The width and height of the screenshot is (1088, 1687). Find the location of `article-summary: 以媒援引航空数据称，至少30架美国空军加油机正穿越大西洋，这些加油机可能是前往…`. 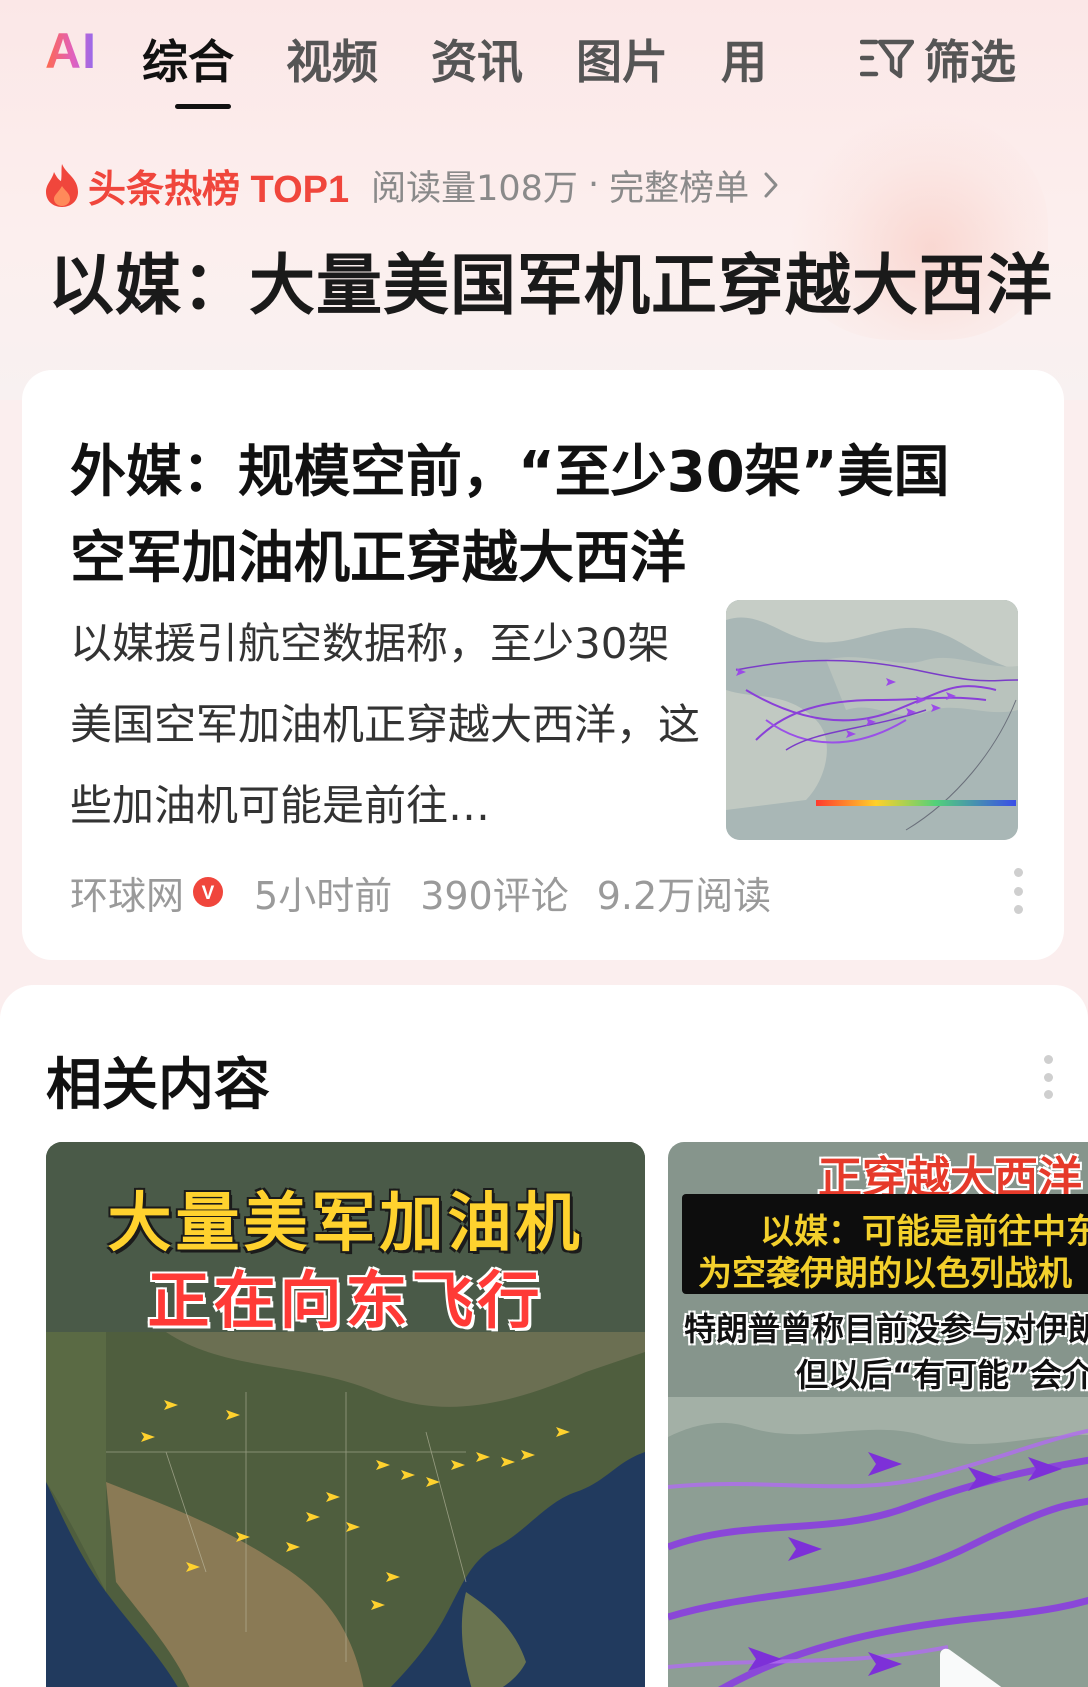

article-summary: 以媒援引航空数据称，至少30架美国空军加油机正穿越大西洋，这些加油机可能是前往… is located at coordinates (385, 724).